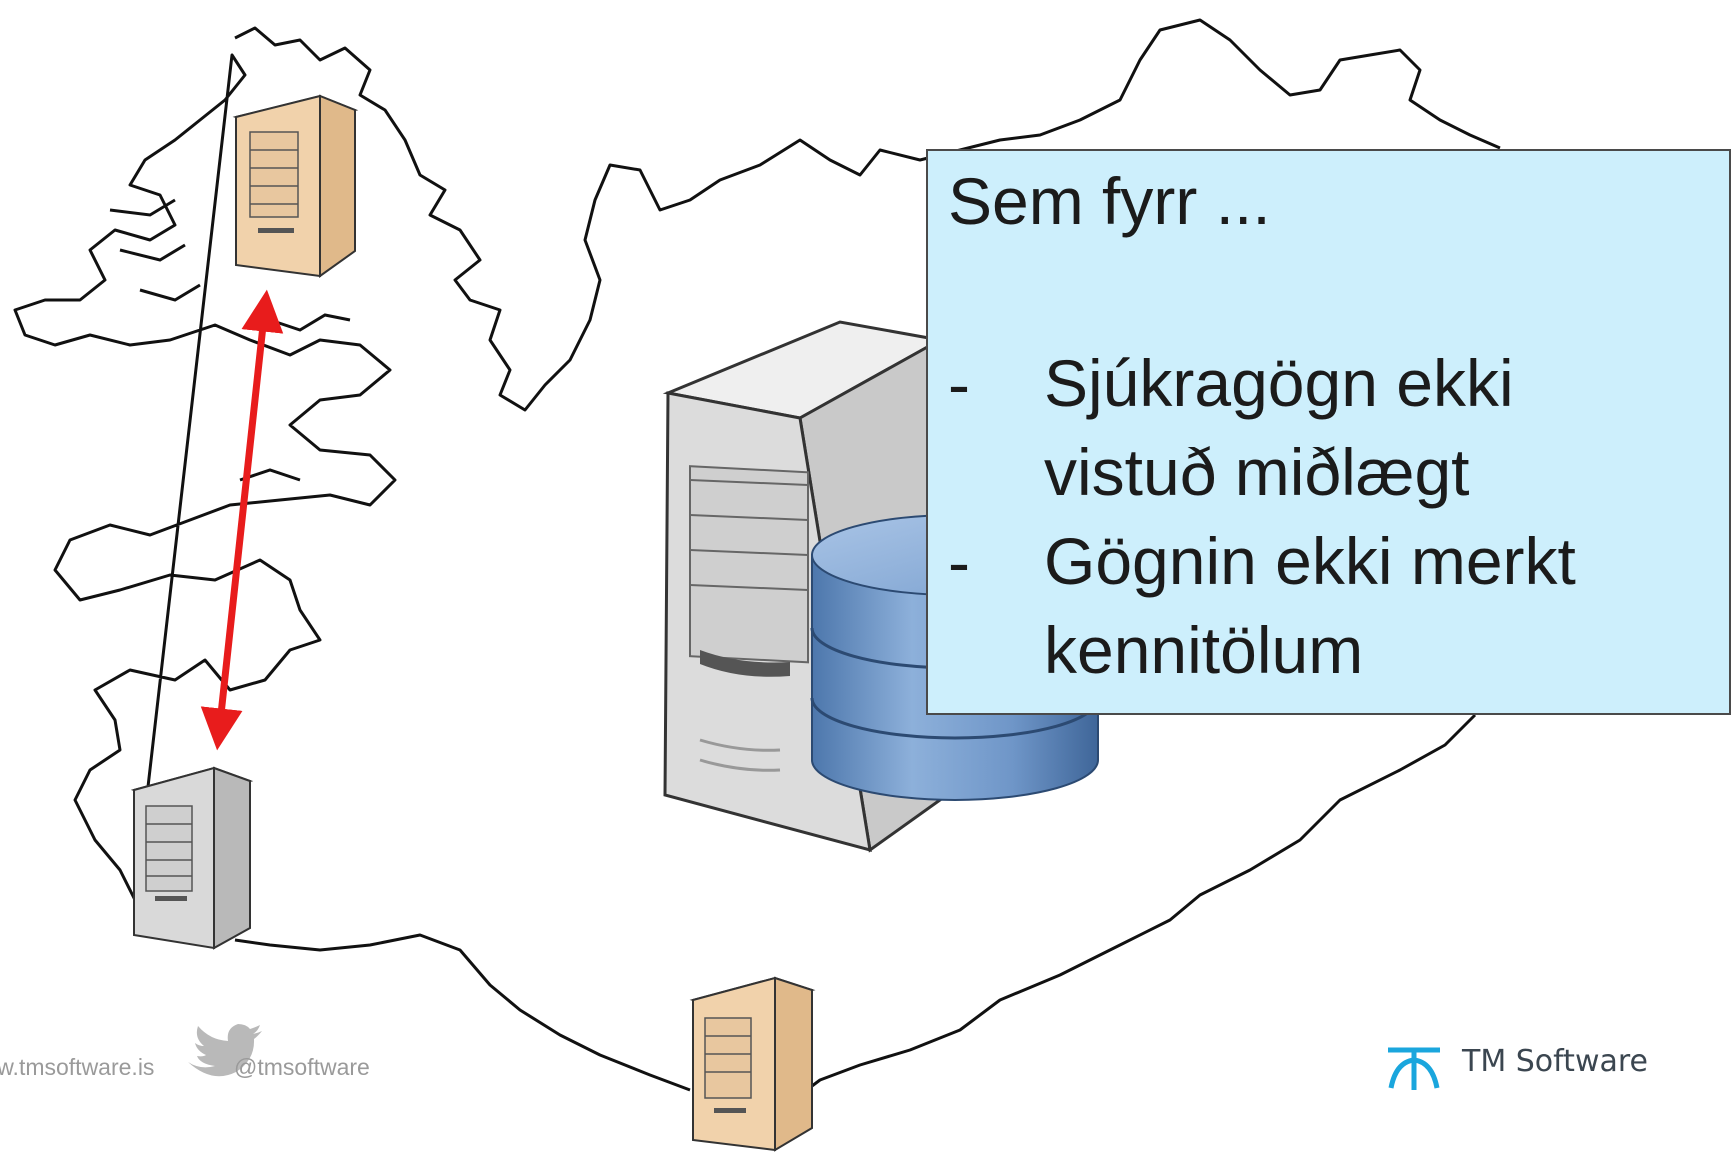 The width and height of the screenshot is (1733, 1155). What do you see at coordinates (302, 1067) in the screenshot?
I see `footer-twitter-handle: @tmsoftware` at bounding box center [302, 1067].